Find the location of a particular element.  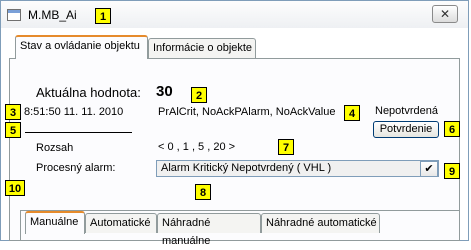

tab-stav-ovladanie: Stav a ovládanie objektu is located at coordinates (81, 47).